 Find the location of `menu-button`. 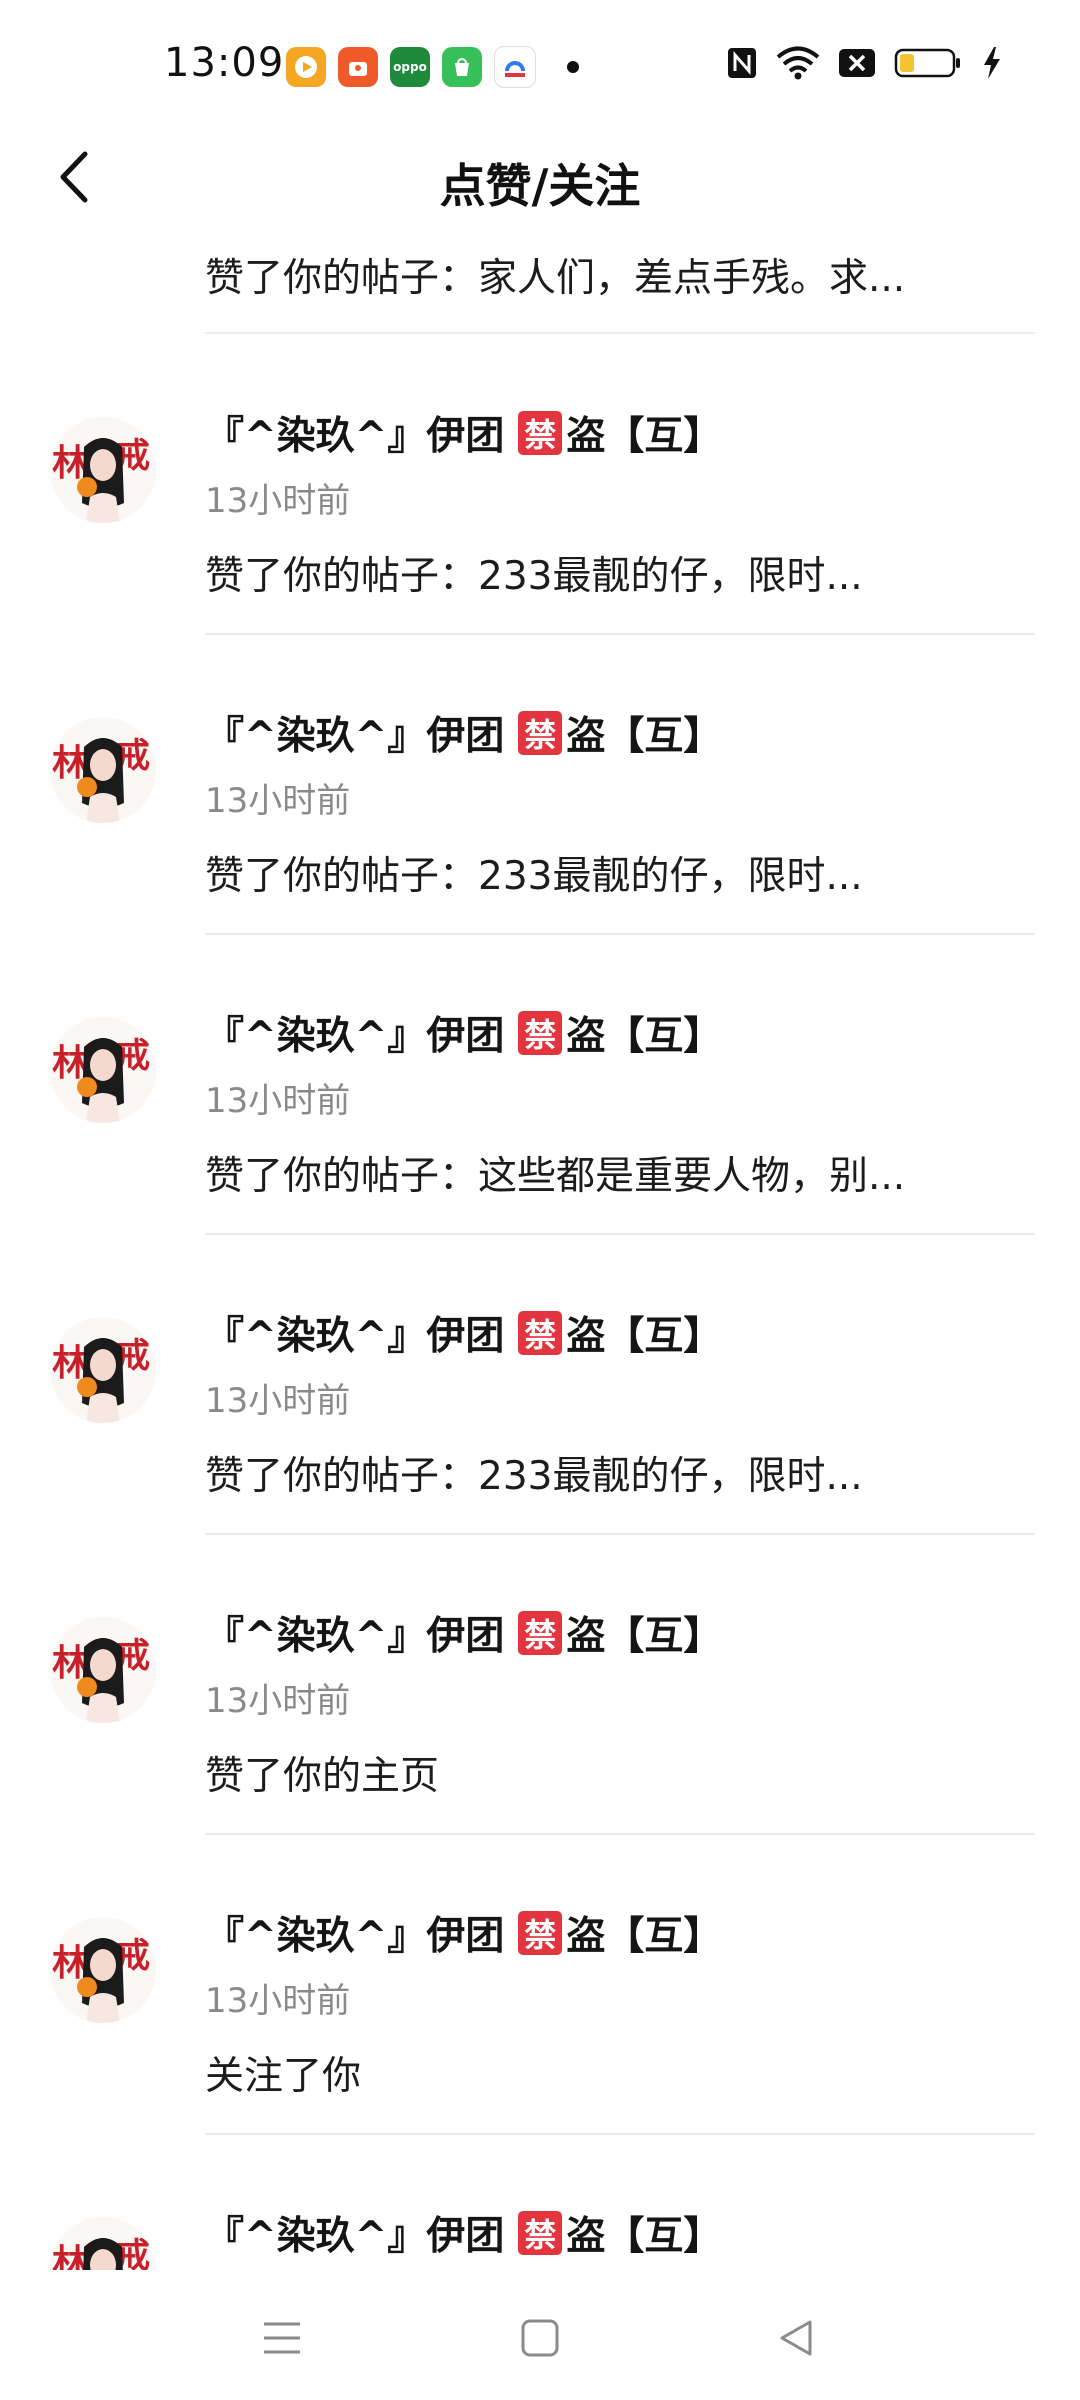

menu-button is located at coordinates (282, 2340).